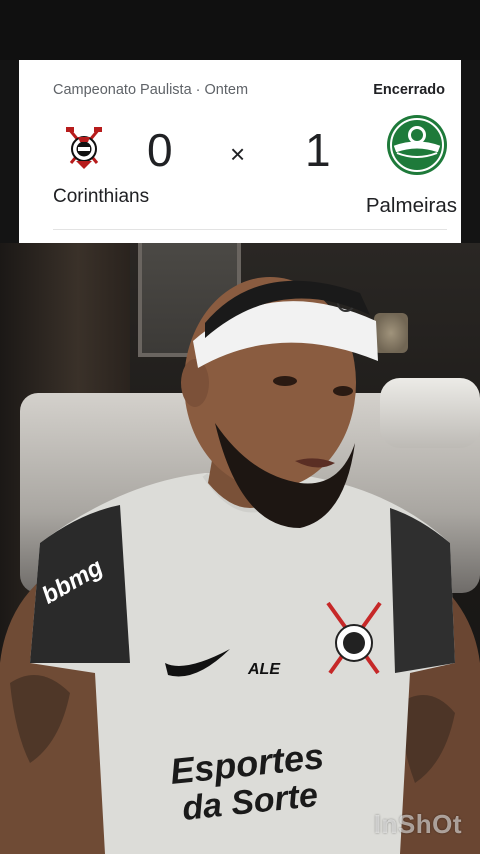 This screenshot has height=854, width=480. What do you see at coordinates (240, 30) in the screenshot?
I see `top-strip` at bounding box center [240, 30].